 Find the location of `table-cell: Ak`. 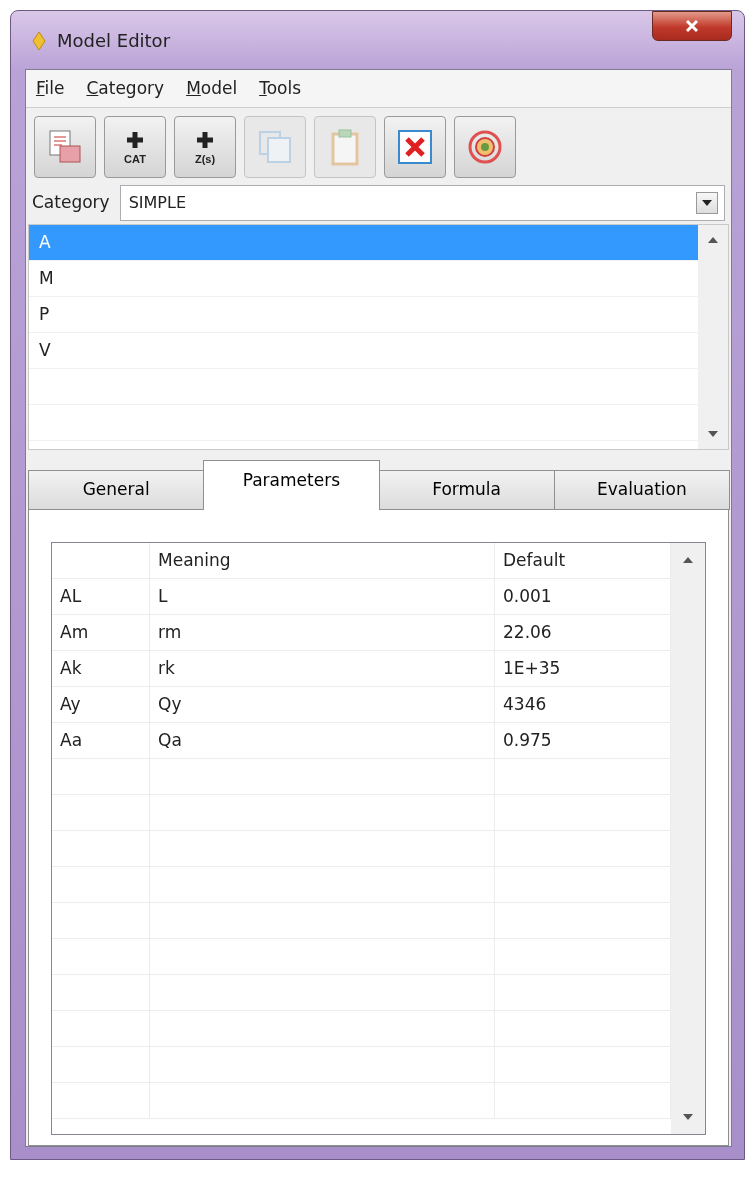

table-cell: Ak is located at coordinates (101, 668).